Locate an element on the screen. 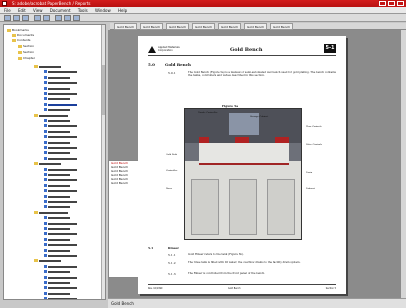 This screenshot has width=406, height=308. tree-item: Chapter is located at coordinates (26, 58).